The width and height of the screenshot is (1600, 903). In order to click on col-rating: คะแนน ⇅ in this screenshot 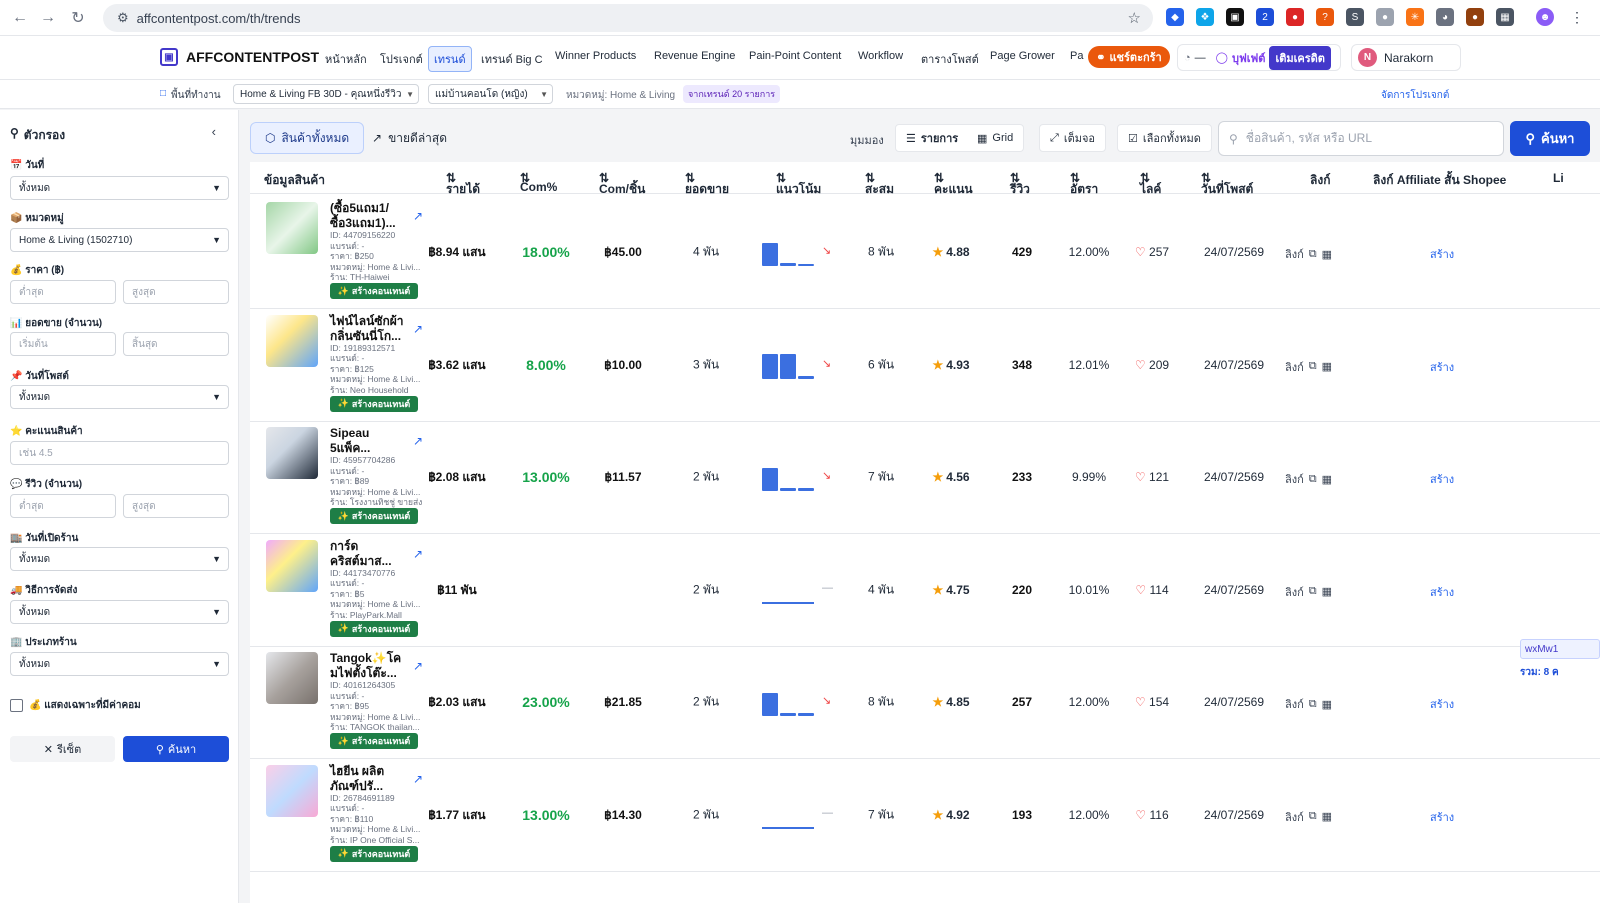, I will do `click(953, 183)`.